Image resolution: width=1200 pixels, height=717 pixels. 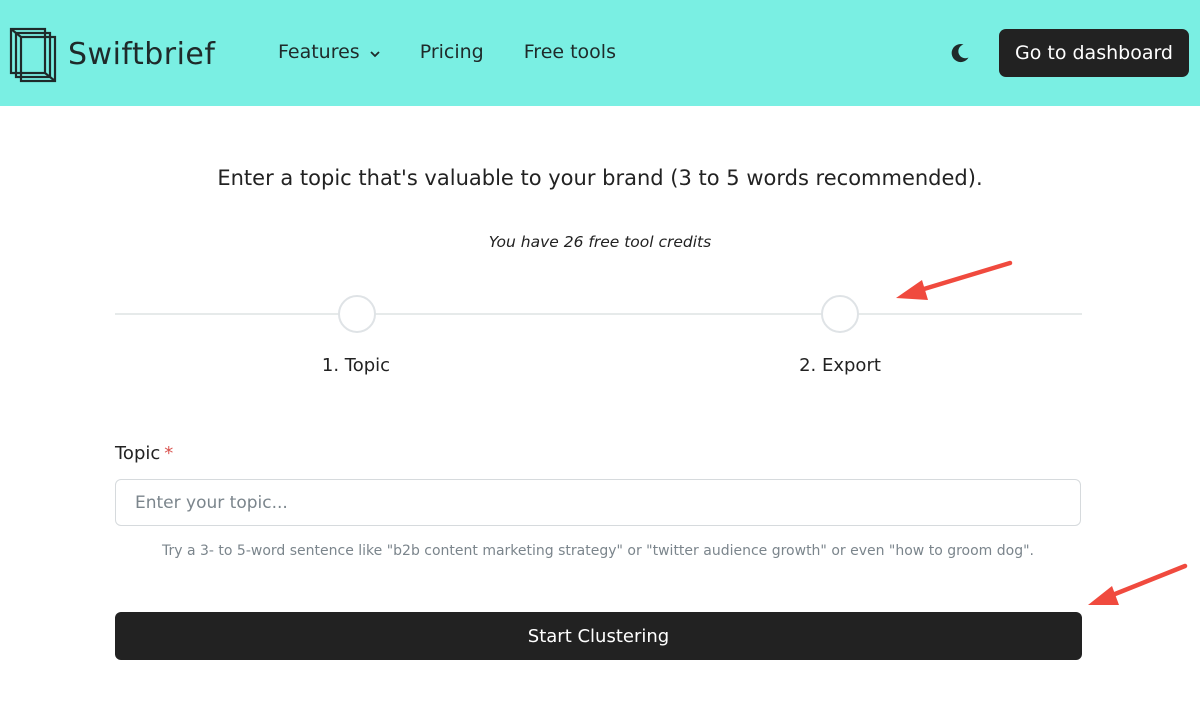 I want to click on topic-label-text: Topic, so click(x=138, y=453).